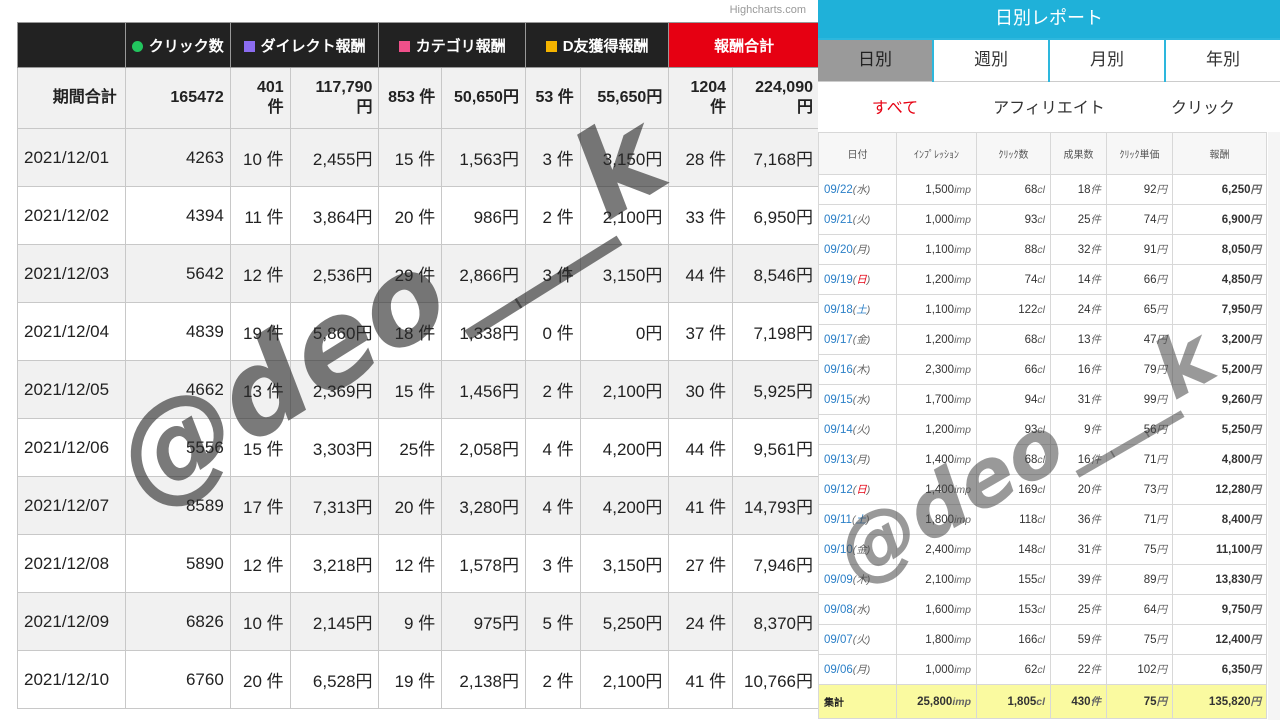  Describe the element at coordinates (1236, 340) in the screenshot. I see `cell-value: 3,200` at that location.